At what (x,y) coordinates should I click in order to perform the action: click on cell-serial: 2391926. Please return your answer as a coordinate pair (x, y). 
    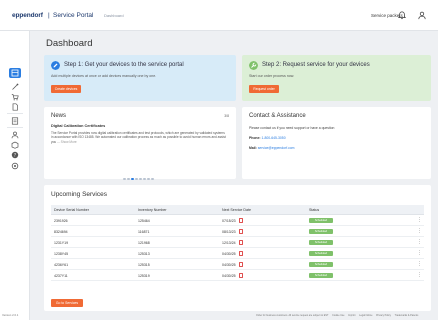
    Looking at the image, I should click on (61, 221).